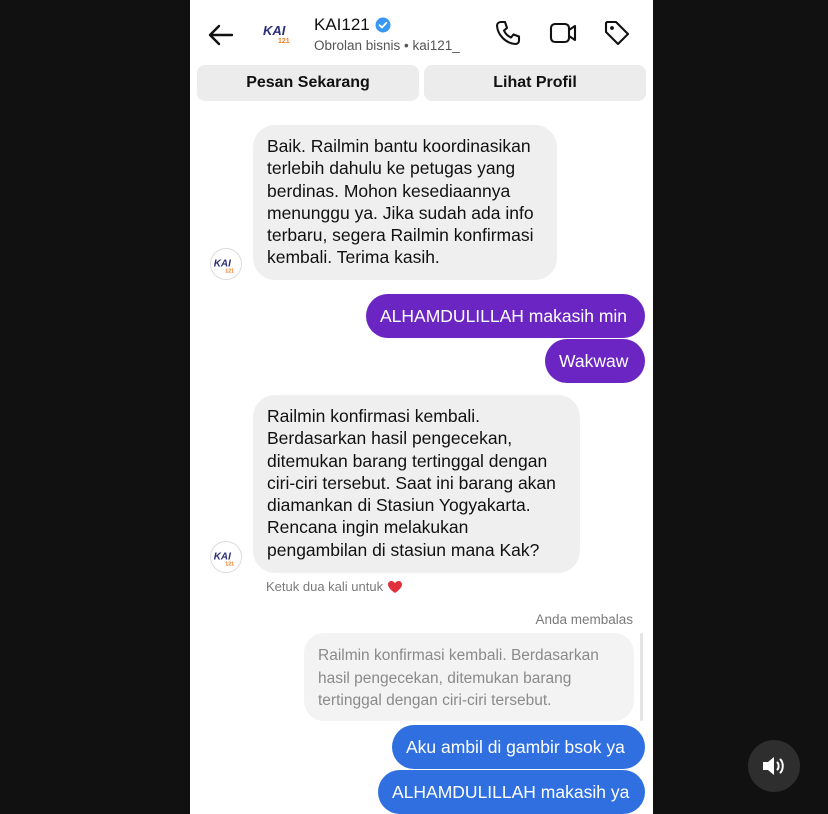 Image resolution: width=828 pixels, height=814 pixels. Describe the element at coordinates (308, 83) in the screenshot. I see `order-now-button: Pesan Sekarang` at that location.